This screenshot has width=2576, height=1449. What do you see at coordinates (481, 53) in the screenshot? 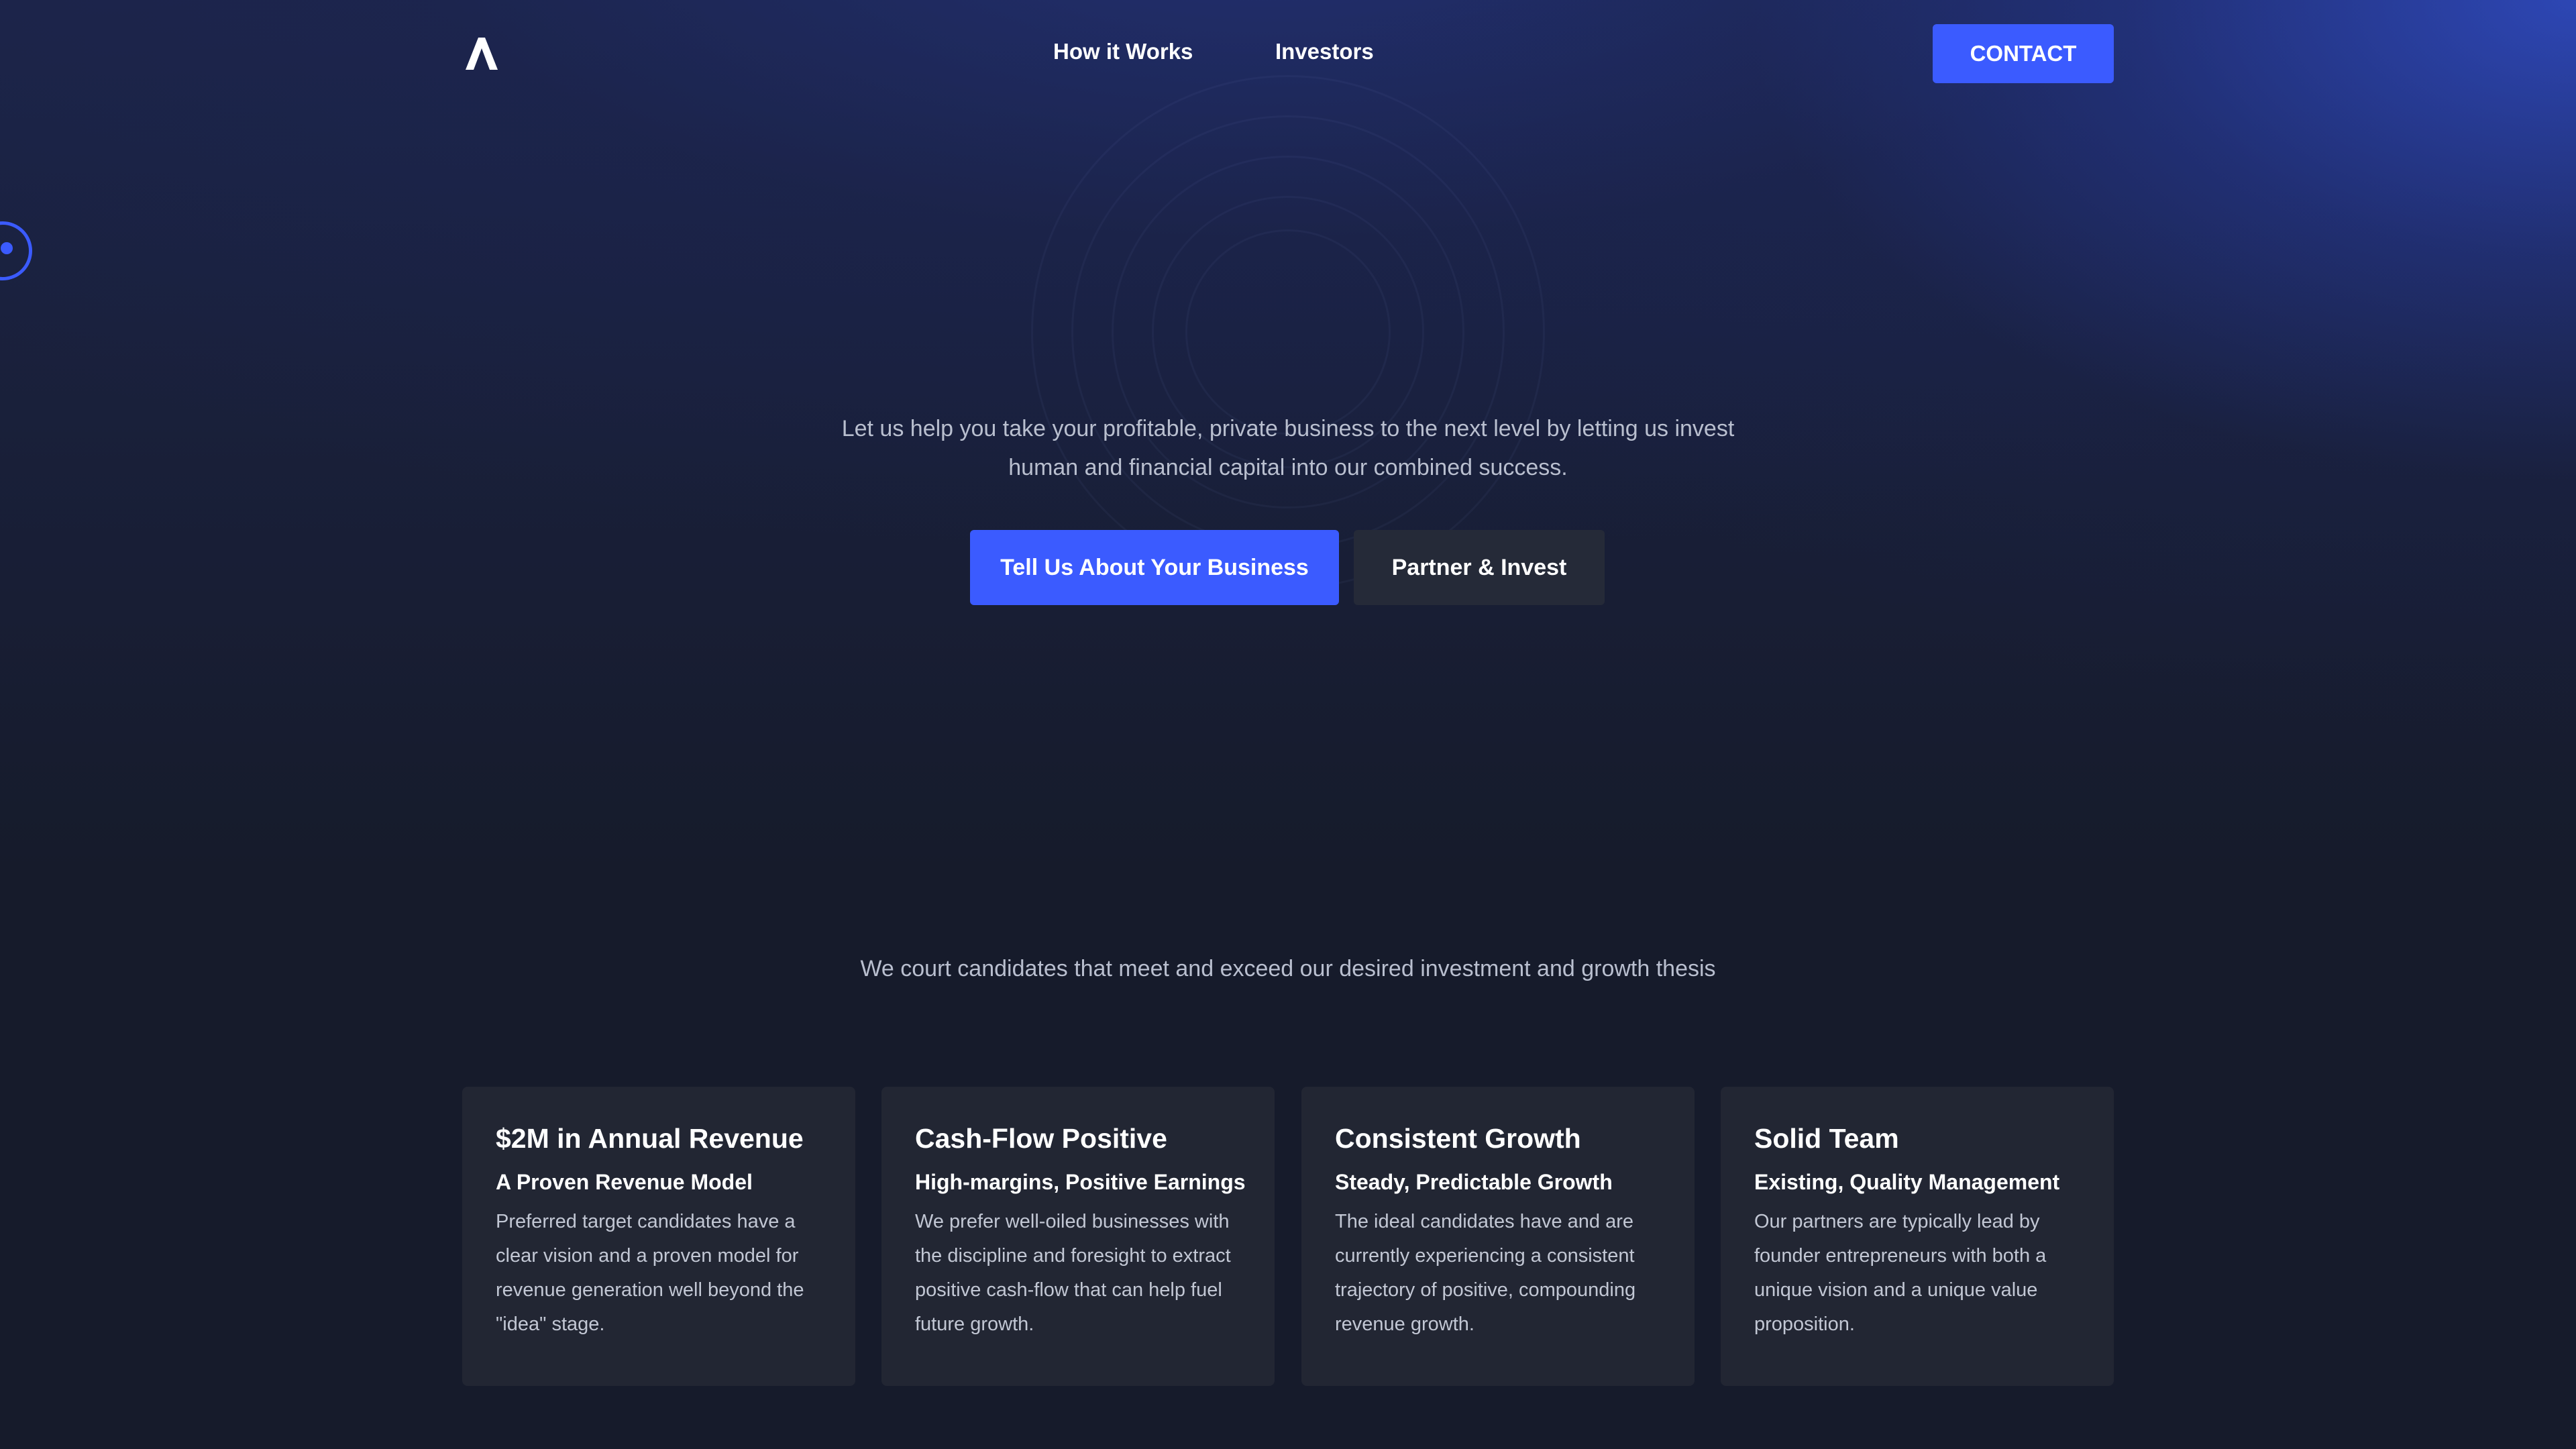
I see `a-chevron-logo-icon` at bounding box center [481, 53].